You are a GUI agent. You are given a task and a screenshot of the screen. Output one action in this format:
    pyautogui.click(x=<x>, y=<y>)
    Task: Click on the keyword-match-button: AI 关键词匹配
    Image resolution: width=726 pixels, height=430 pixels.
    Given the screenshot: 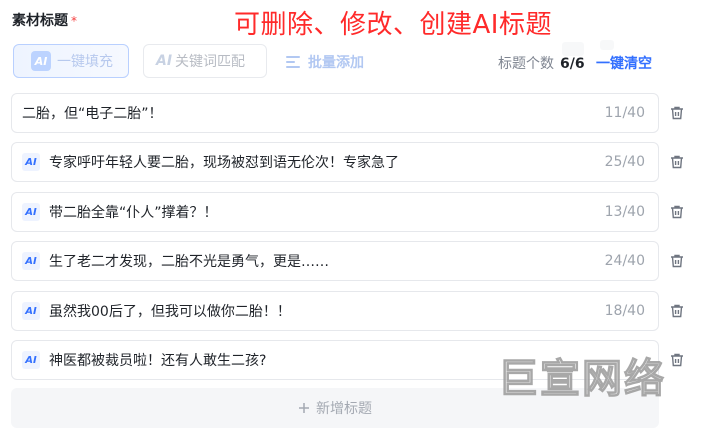 What is the action you would take?
    pyautogui.click(x=205, y=61)
    